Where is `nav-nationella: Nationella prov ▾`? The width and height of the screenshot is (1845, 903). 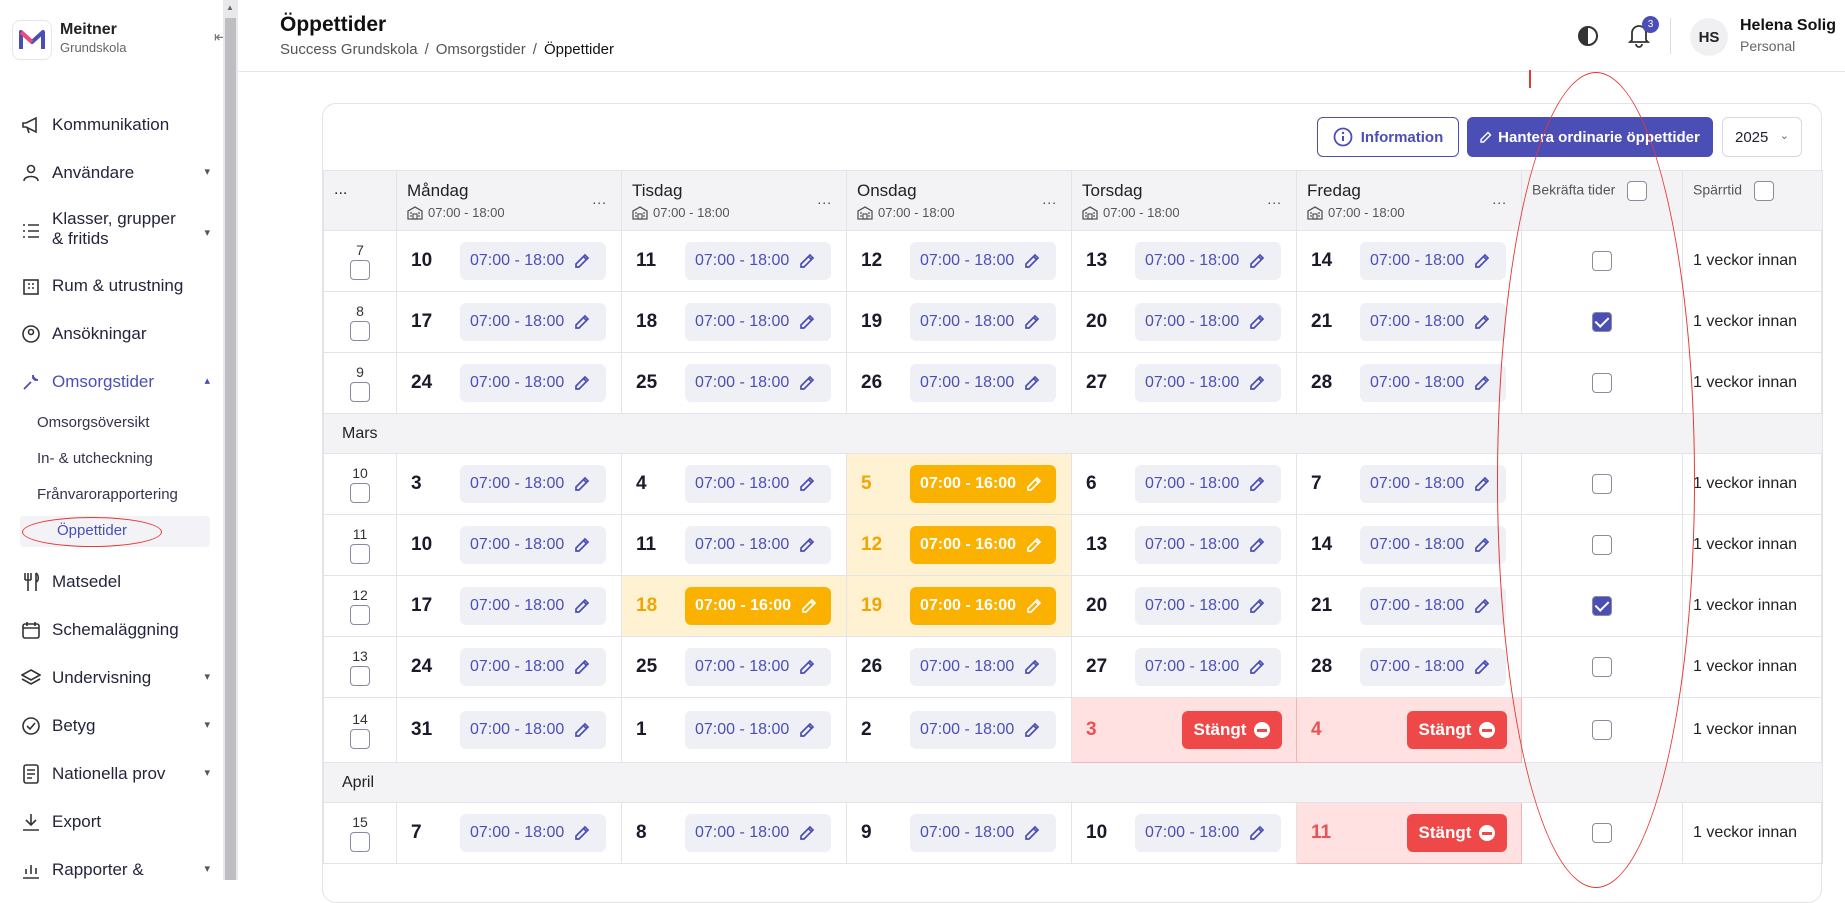
nav-nationella: Nationella prov ▾ is located at coordinates (115, 774).